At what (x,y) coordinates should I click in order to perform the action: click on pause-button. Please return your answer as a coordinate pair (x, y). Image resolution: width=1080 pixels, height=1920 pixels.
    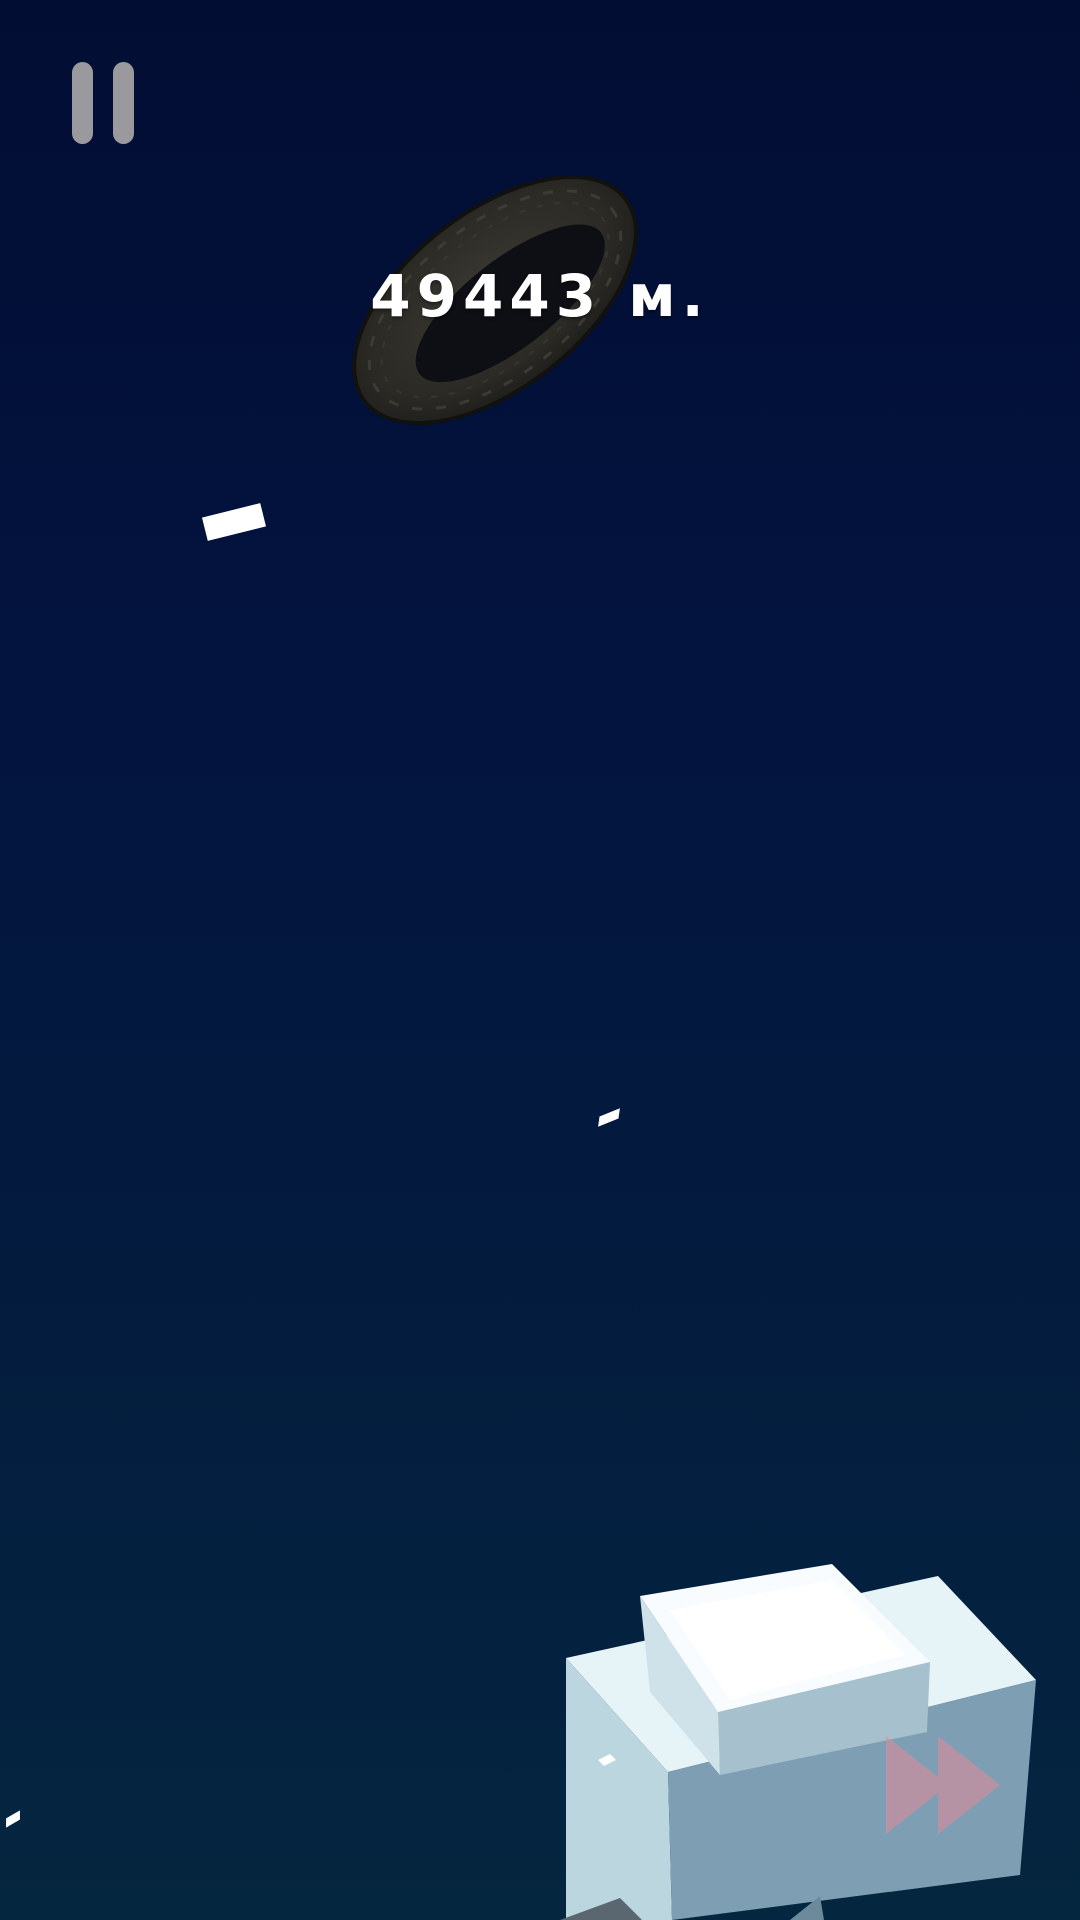
    Looking at the image, I should click on (103, 103).